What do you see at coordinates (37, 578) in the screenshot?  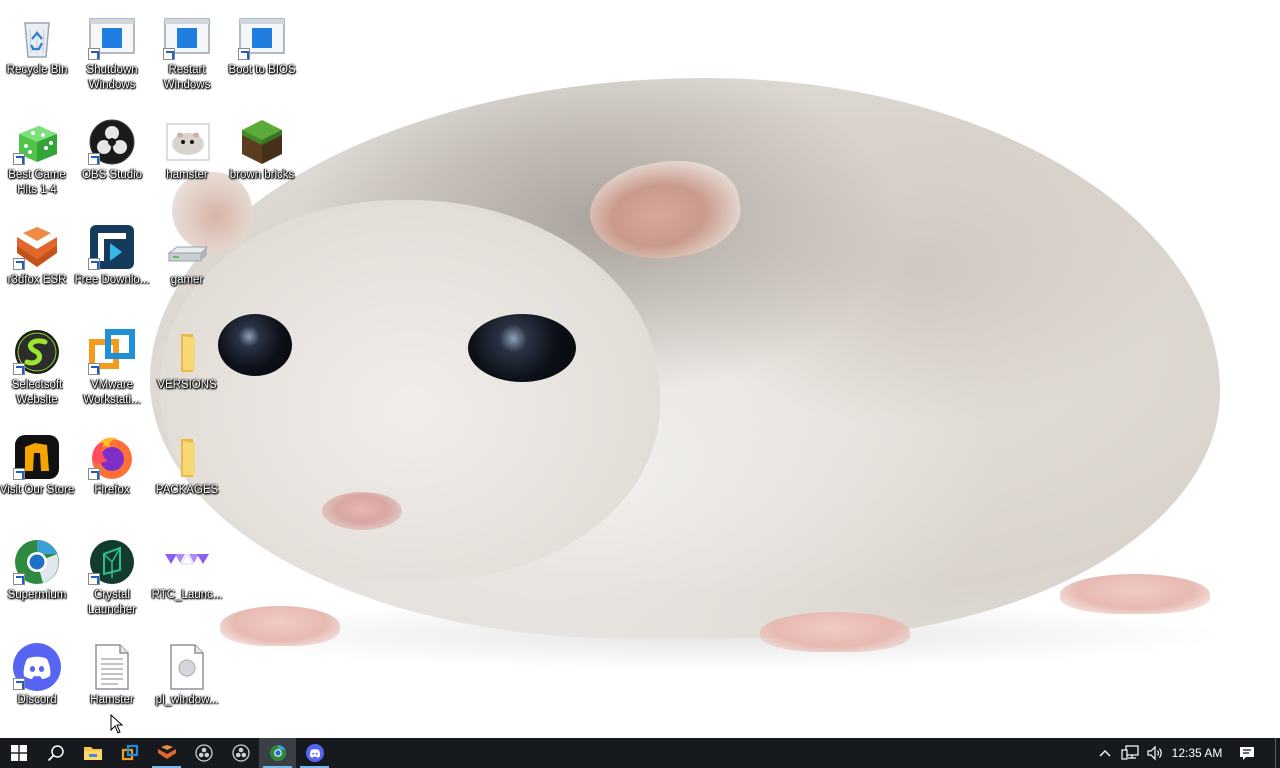 I see `desktop-icon-supermium: Supermium` at bounding box center [37, 578].